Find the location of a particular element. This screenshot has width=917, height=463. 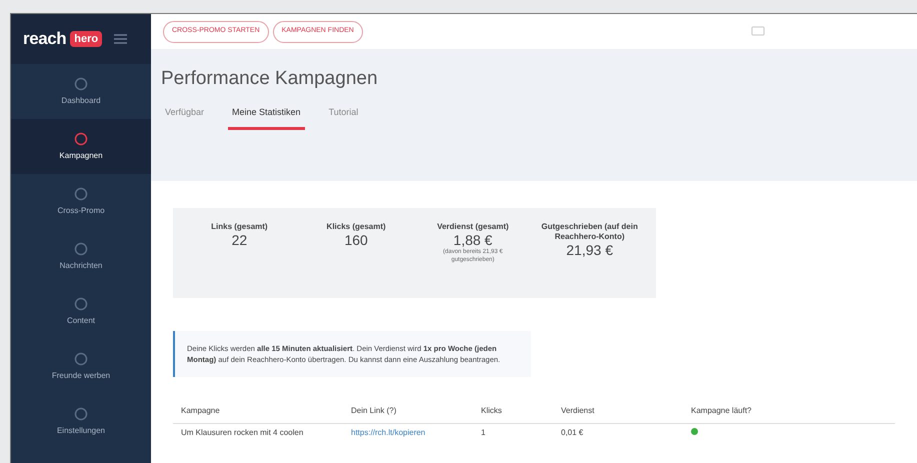

sidebar-item: Content is located at coordinates (81, 311).